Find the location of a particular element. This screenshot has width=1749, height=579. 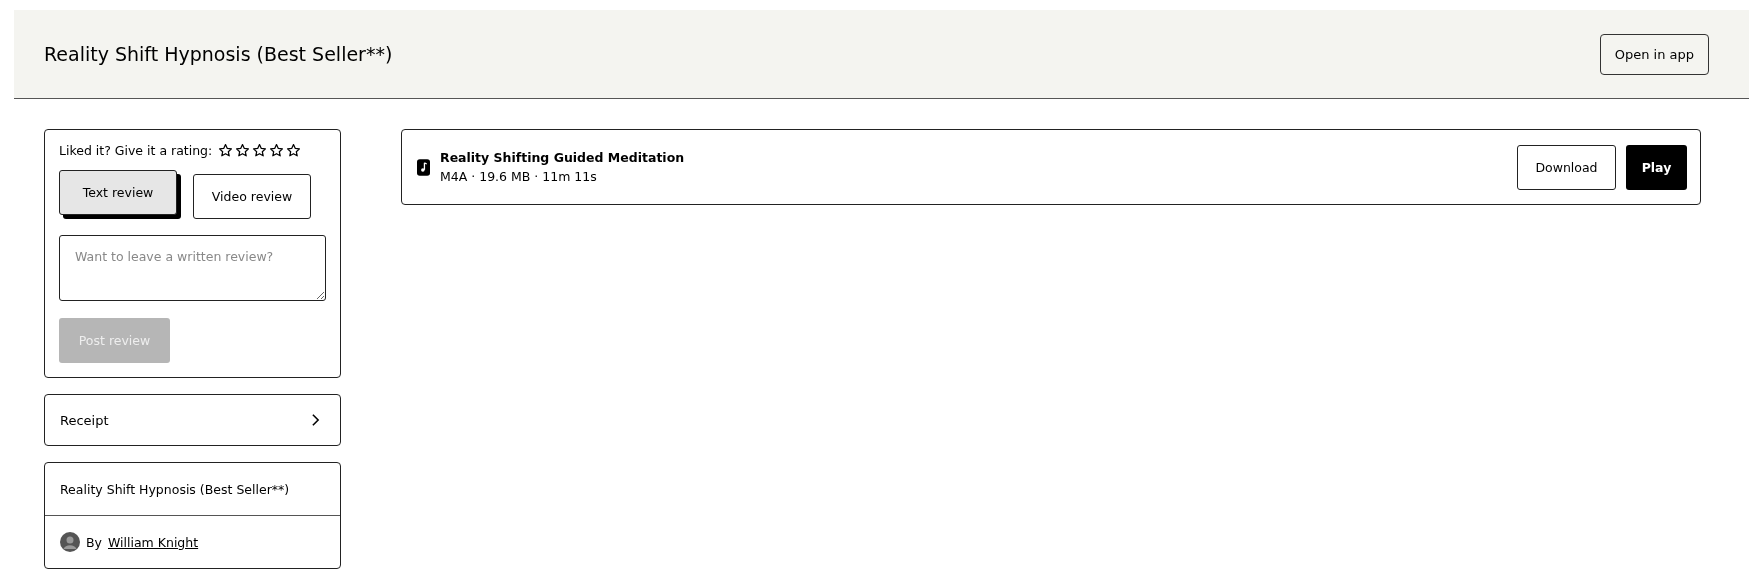

by-label: By is located at coordinates (94, 542).